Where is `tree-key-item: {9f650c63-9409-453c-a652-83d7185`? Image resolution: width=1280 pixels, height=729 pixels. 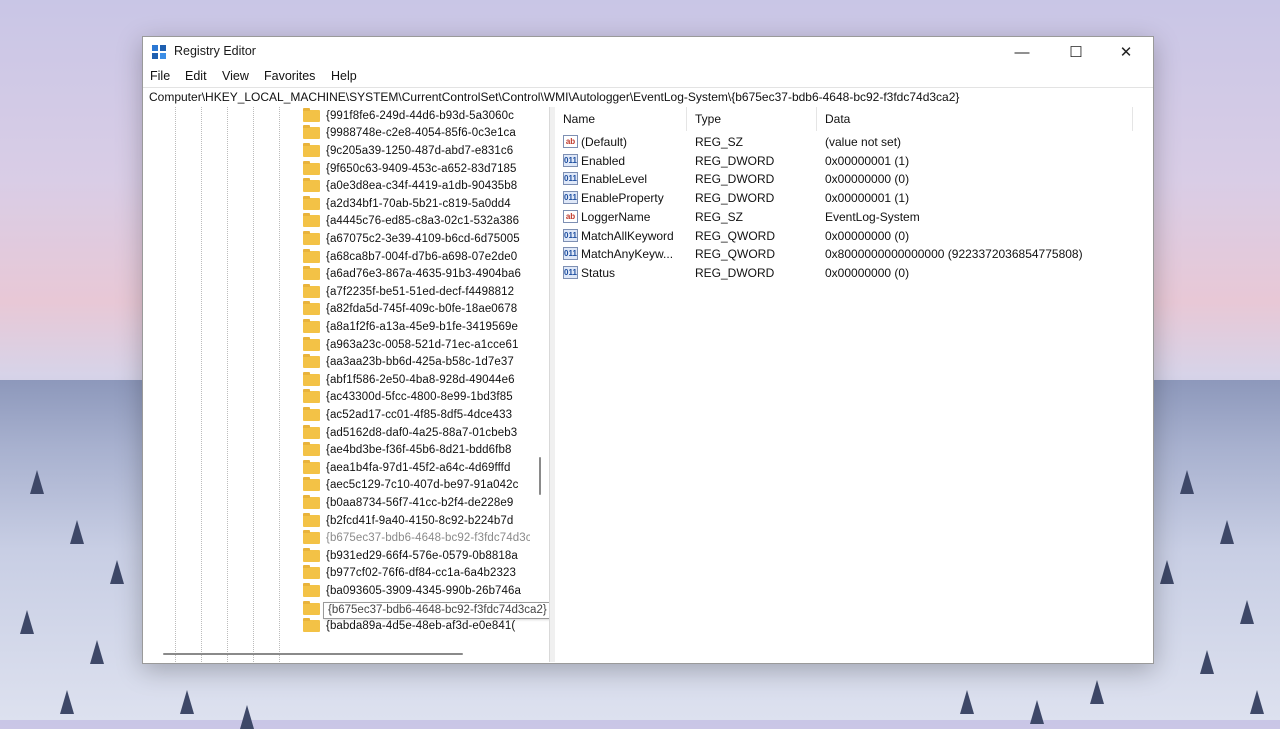 tree-key-item: {9f650c63-9409-453c-a652-83d7185 is located at coordinates (416, 169).